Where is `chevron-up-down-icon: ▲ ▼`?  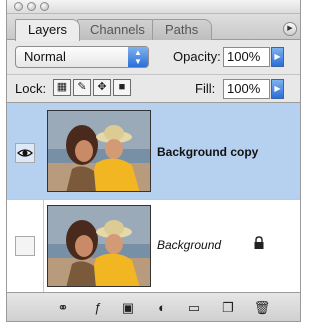 chevron-up-down-icon: ▲ ▼ is located at coordinates (138, 57).